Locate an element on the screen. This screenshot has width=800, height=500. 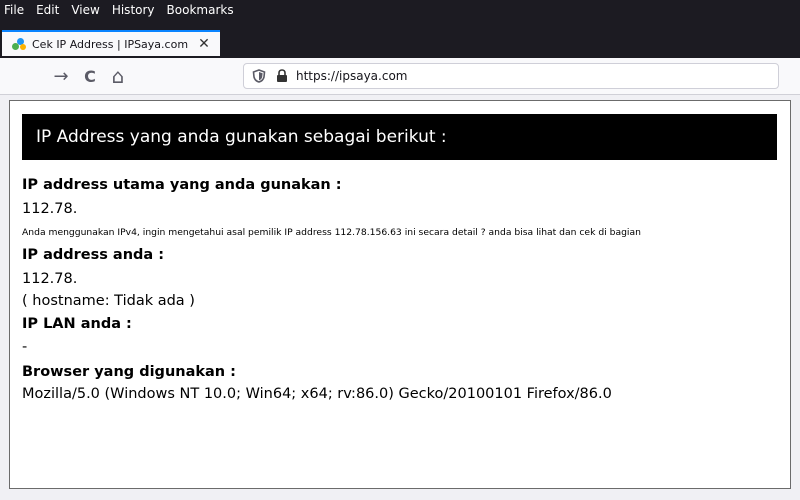
hostname-text: ( hostname: Tidak ada ) is located at coordinates (108, 301).